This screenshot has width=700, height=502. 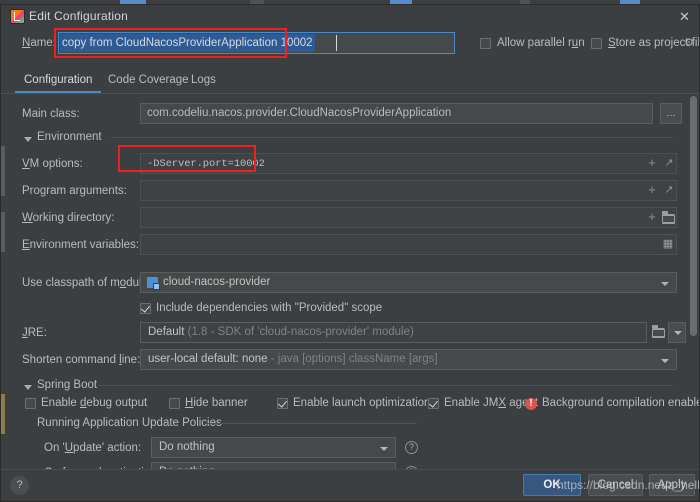 I want to click on vm-options-input: -DServer.port=10002, so click(x=408, y=163).